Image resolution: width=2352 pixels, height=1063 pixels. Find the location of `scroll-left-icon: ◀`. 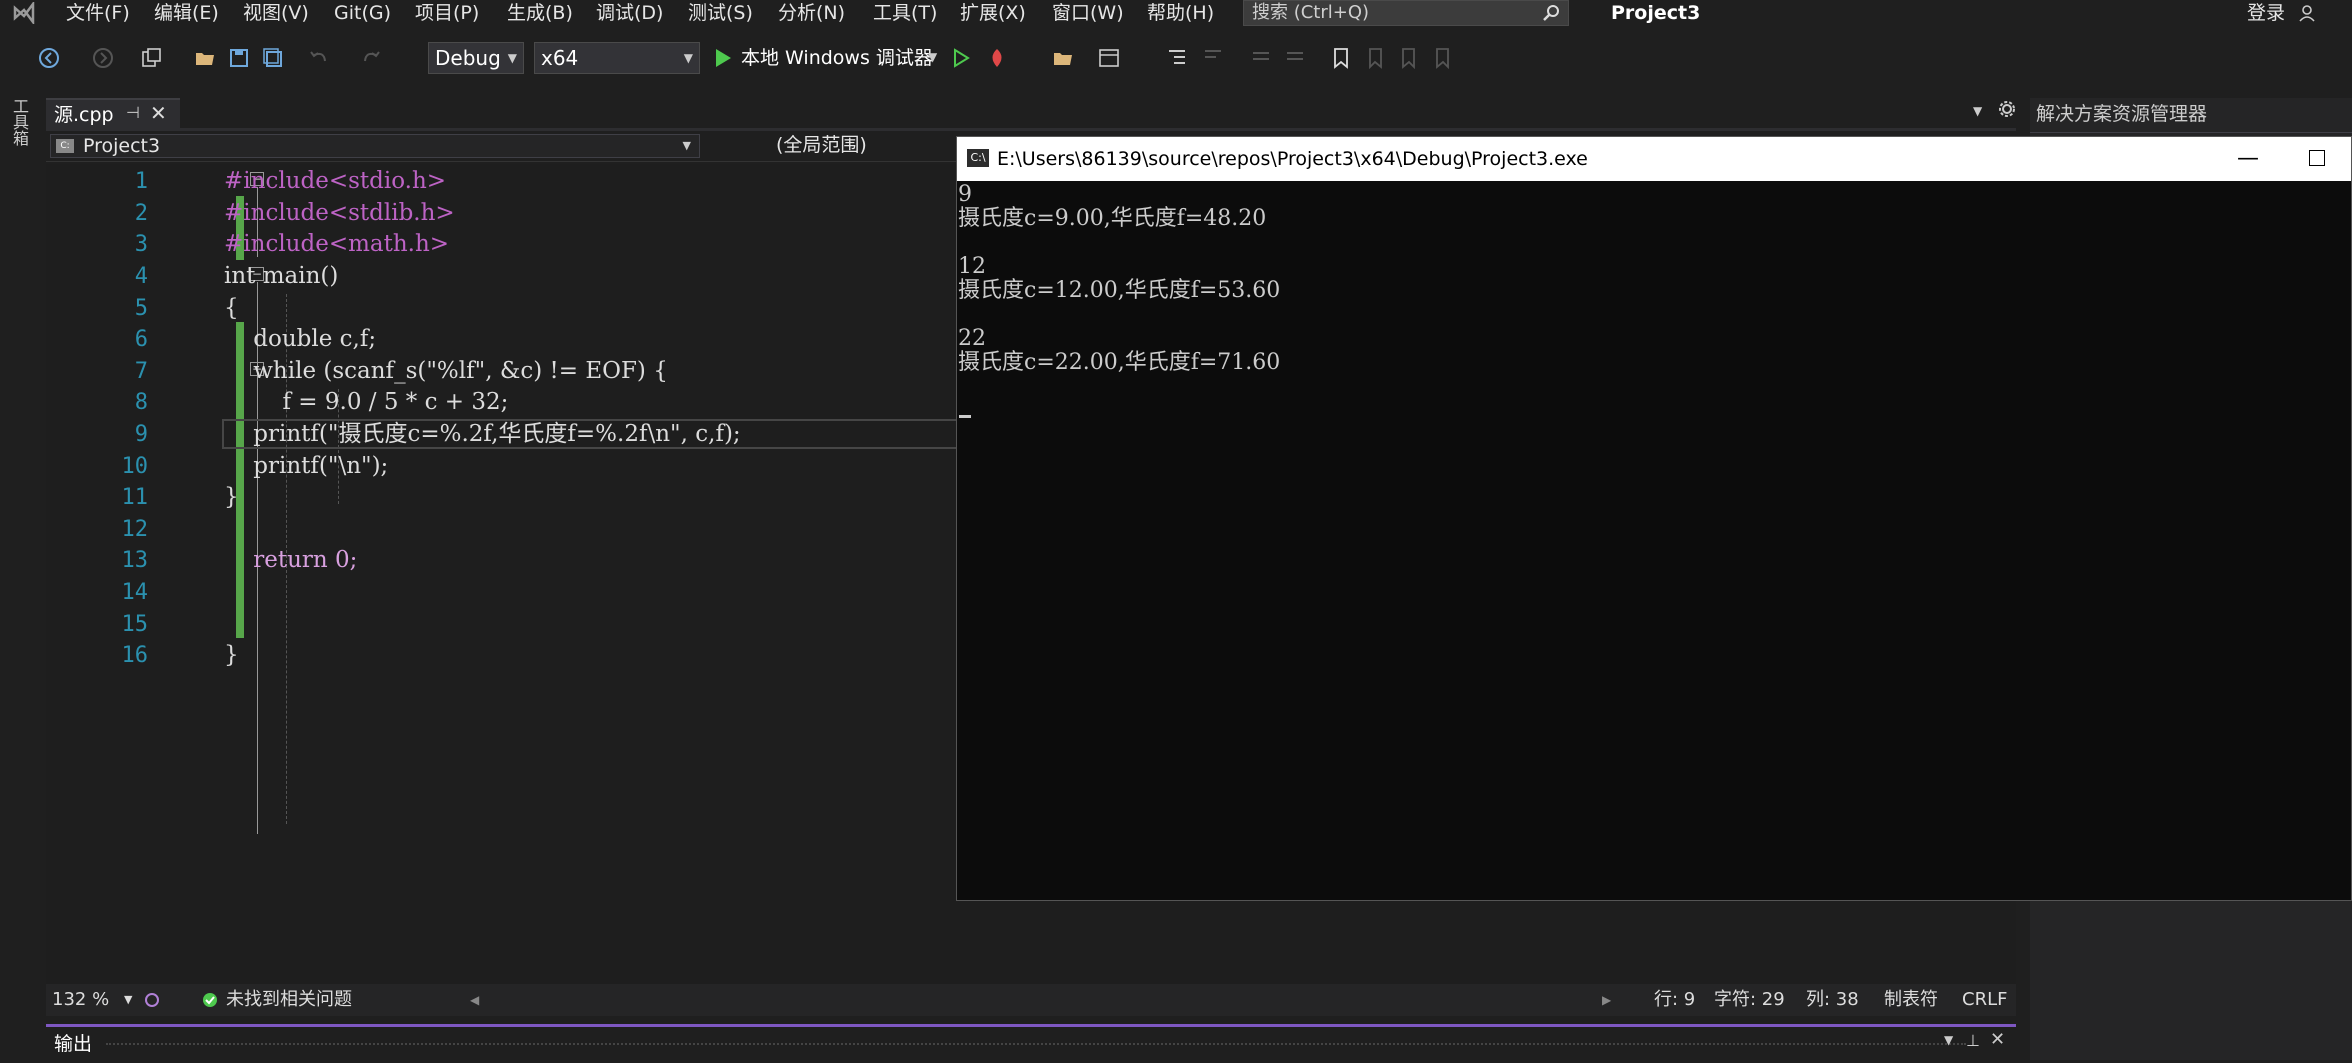

scroll-left-icon: ◀ is located at coordinates (474, 1000).